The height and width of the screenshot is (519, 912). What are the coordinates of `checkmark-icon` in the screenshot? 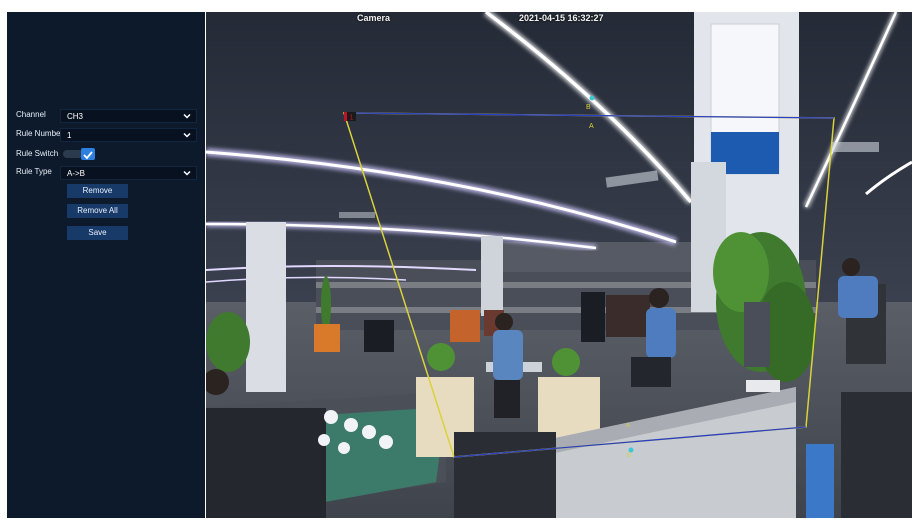 It's located at (88, 155).